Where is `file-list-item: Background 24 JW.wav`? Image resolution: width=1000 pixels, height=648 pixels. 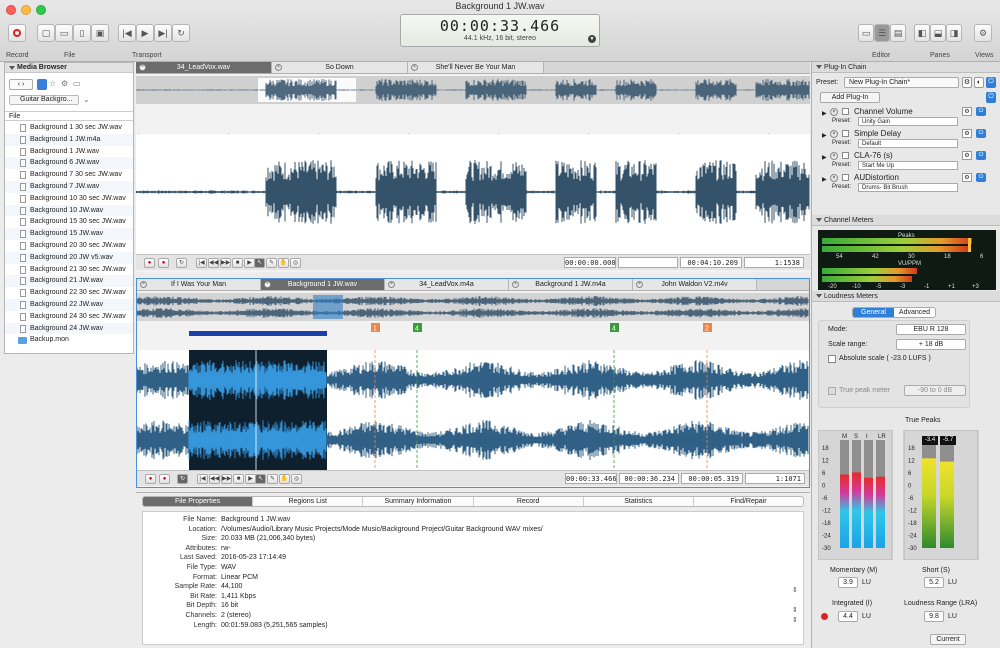 file-list-item: Background 24 JW.wav is located at coordinates (69, 328).